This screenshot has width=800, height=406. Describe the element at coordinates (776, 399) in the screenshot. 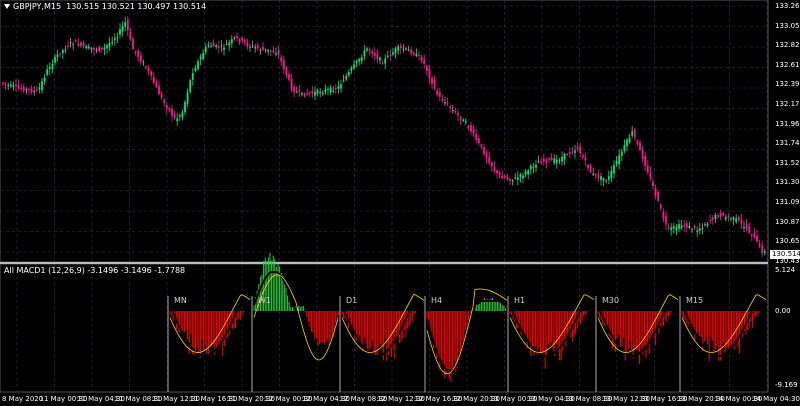

I see `time-tick-label: 14 May 04:30` at that location.